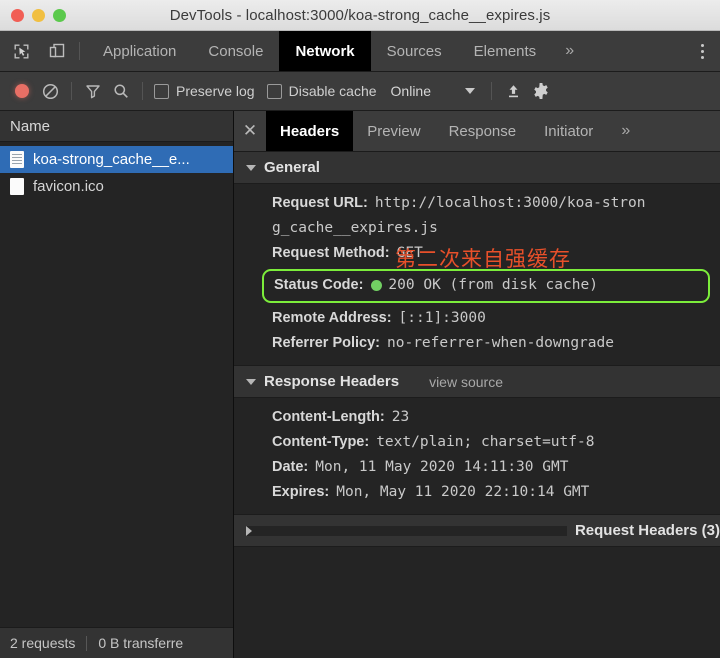 Image resolution: width=720 pixels, height=658 pixels. I want to click on tab-headers: Headers, so click(310, 131).